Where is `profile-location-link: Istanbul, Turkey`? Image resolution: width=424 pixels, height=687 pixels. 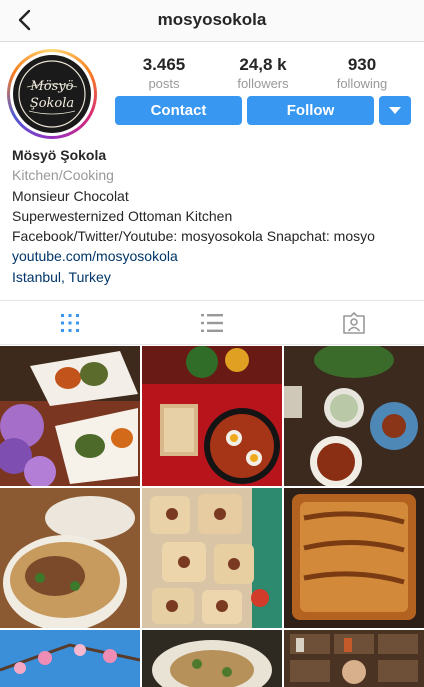 profile-location-link: Istanbul, Turkey is located at coordinates (214, 277).